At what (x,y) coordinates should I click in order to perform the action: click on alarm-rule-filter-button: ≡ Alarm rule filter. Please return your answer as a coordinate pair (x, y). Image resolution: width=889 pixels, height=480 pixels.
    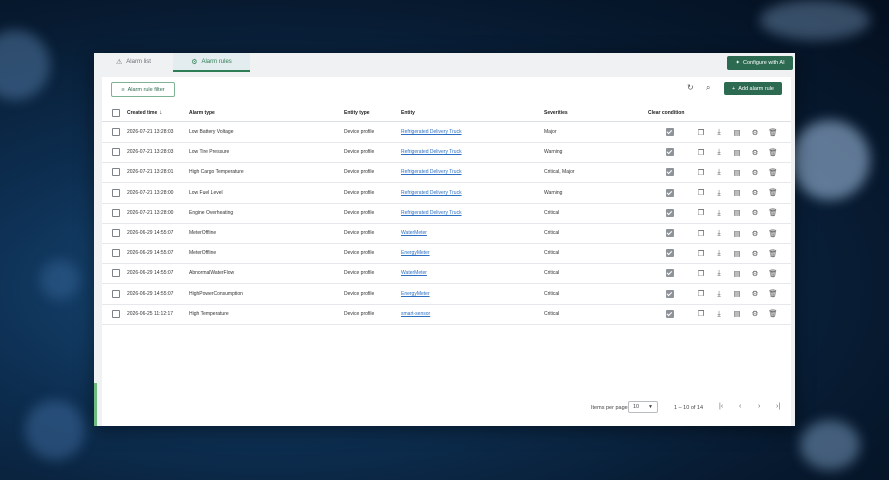
    Looking at the image, I should click on (143, 89).